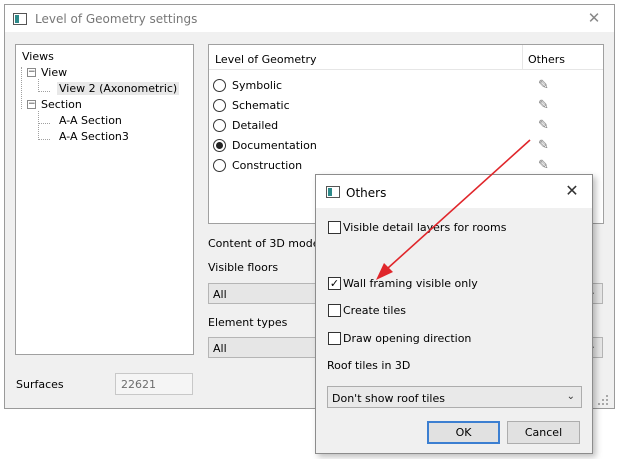 The width and height of the screenshot is (618, 459). Describe the element at coordinates (31, 104) in the screenshot. I see `collapse-section-icon: −` at that location.